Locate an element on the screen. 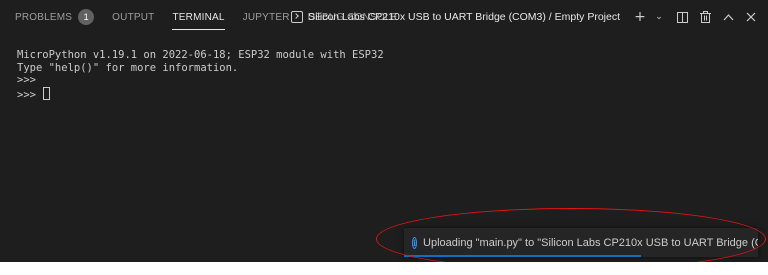 The height and width of the screenshot is (275, 768). tab-problems: PROBLEMS 1 is located at coordinates (55, 17).